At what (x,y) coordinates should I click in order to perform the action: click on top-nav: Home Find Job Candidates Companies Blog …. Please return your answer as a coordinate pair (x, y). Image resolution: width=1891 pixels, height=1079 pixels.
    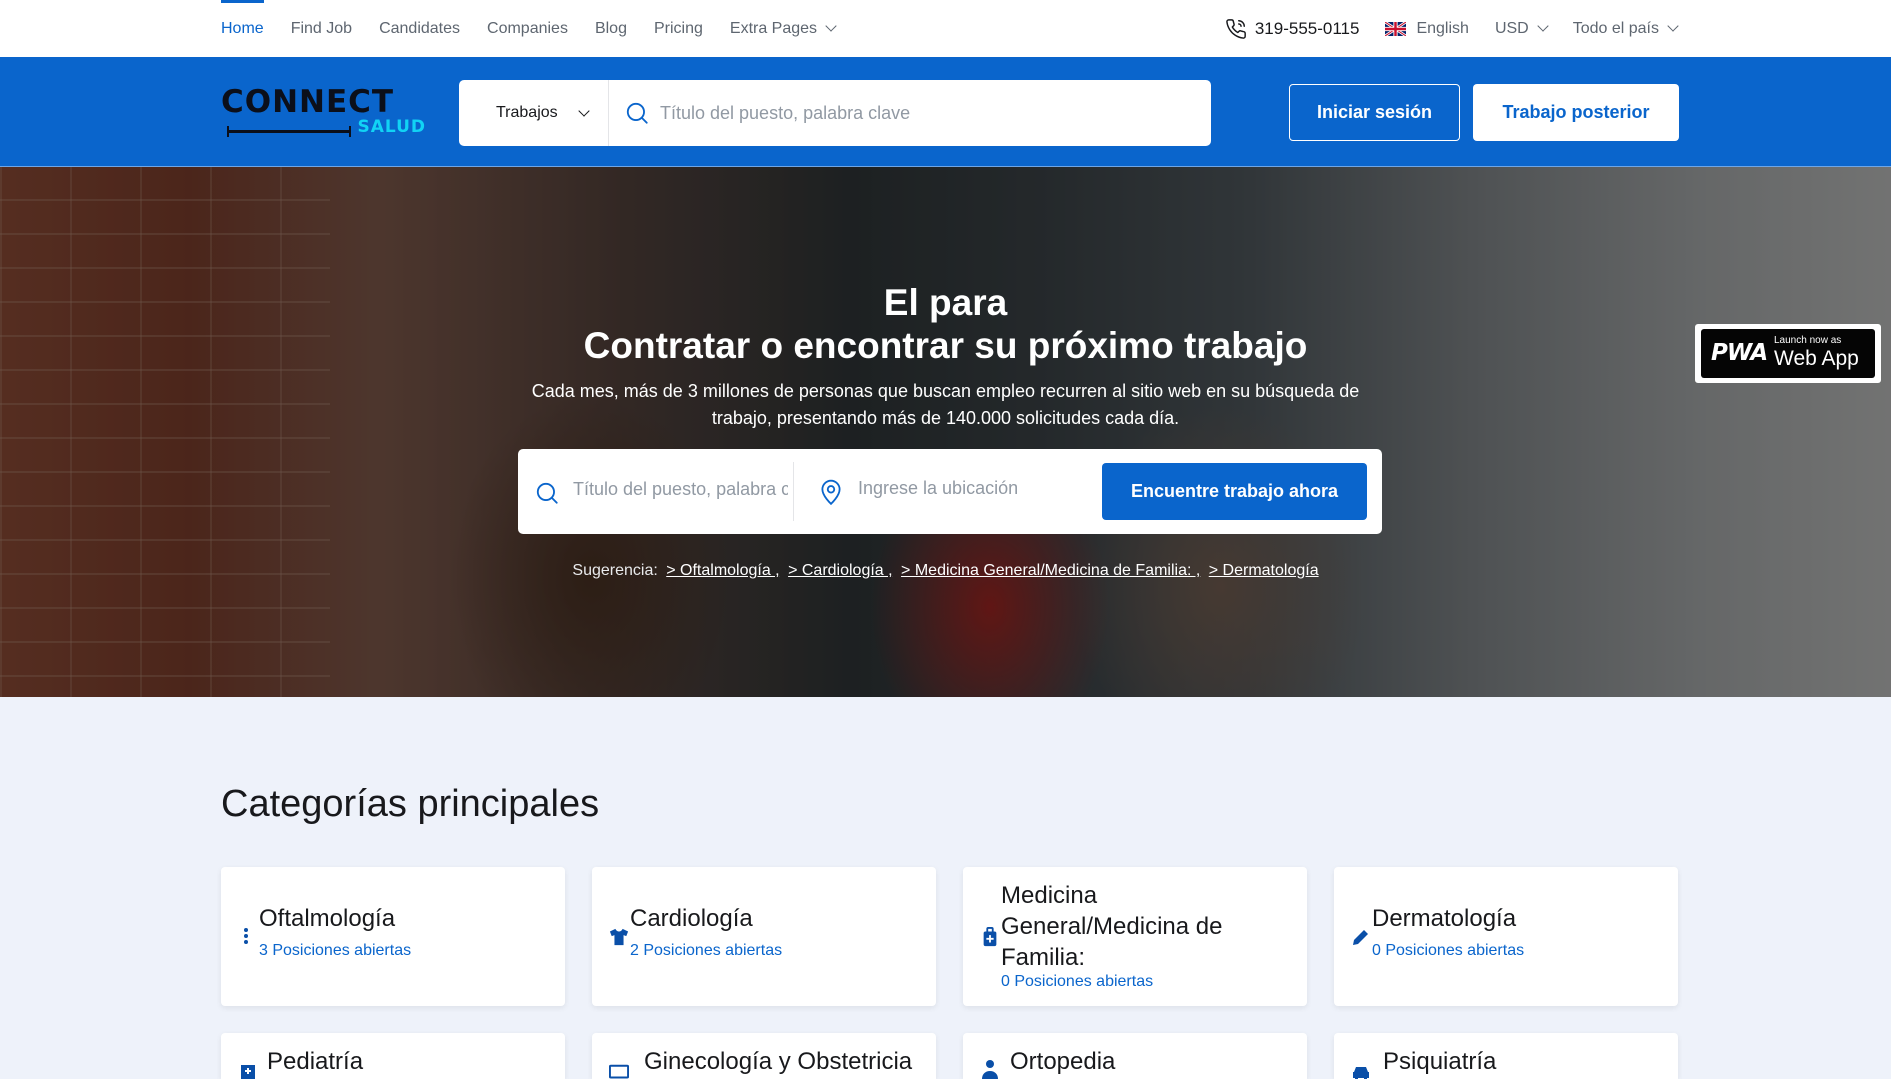
    Looking at the image, I should click on (529, 28).